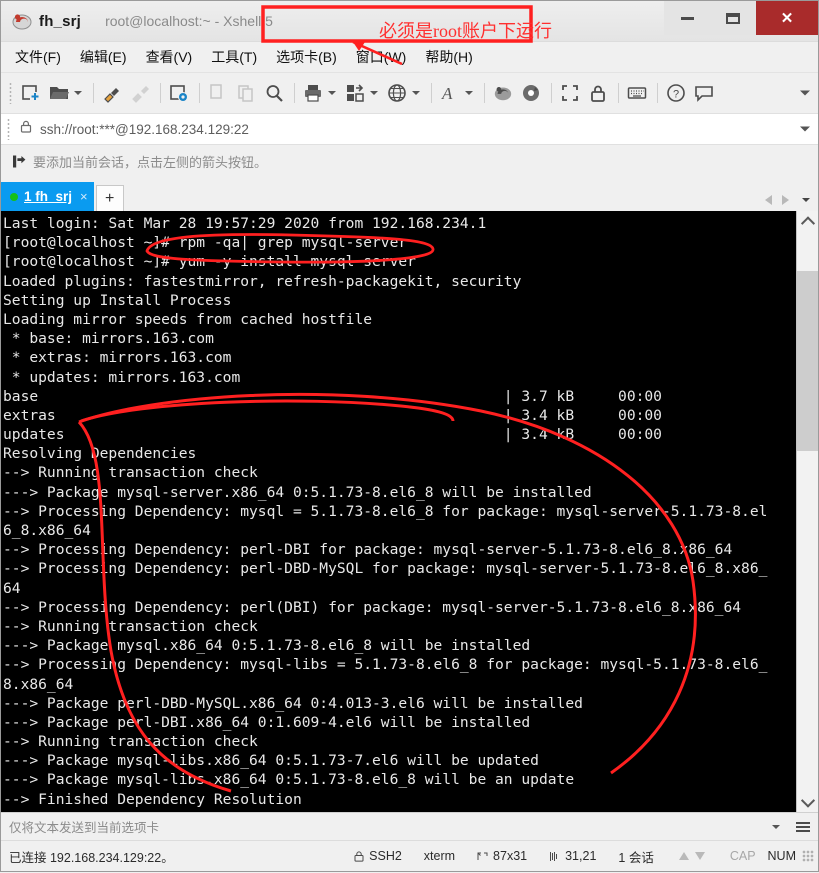 The image size is (819, 873). What do you see at coordinates (409, 826) in the screenshot?
I see `send-text-bar: 仅将文本发送到当前选项卡` at bounding box center [409, 826].